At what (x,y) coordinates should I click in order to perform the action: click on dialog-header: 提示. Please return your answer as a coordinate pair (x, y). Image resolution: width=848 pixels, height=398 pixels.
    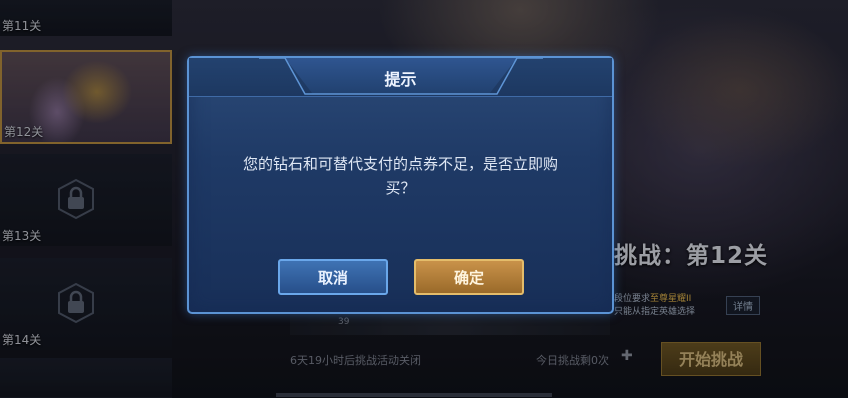
    Looking at the image, I should click on (400, 77).